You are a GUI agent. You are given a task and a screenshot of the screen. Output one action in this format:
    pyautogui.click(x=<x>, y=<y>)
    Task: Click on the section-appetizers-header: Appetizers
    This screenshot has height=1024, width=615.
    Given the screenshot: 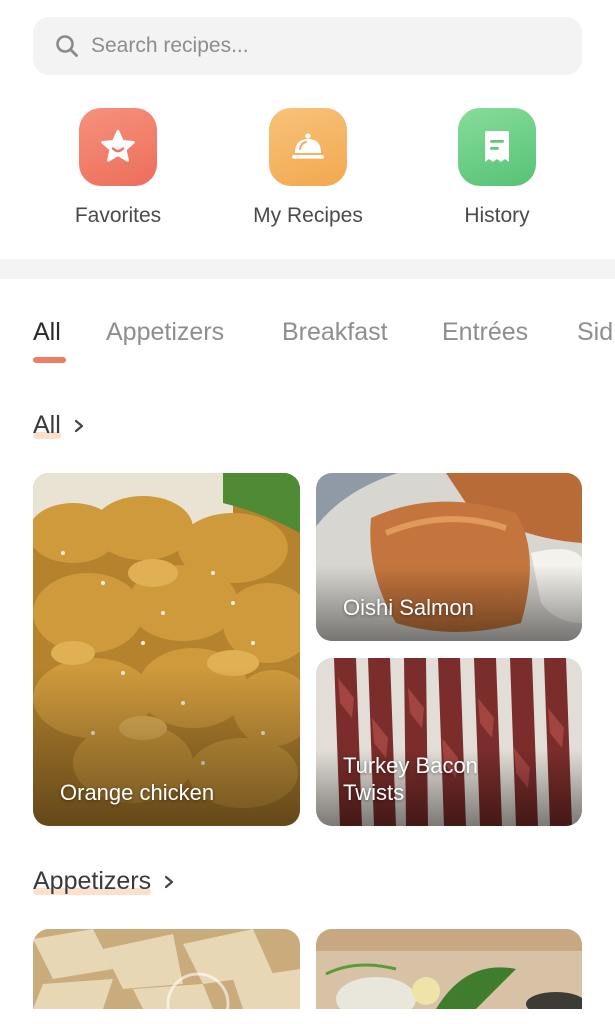 What is the action you would take?
    pyautogui.click(x=104, y=881)
    